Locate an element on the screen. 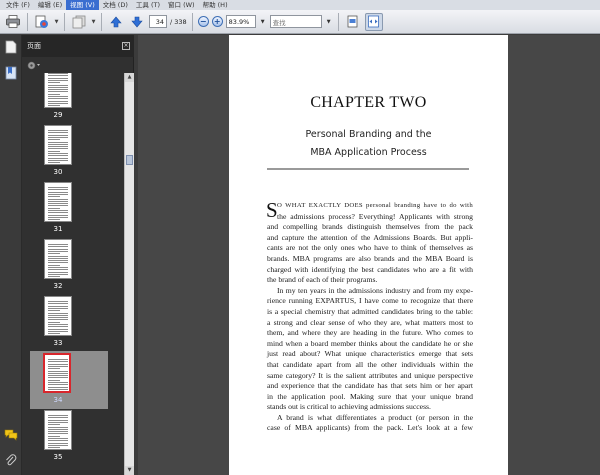 The width and height of the screenshot is (600, 475). menu-item: 帮助 (H) is located at coordinates (215, 5).